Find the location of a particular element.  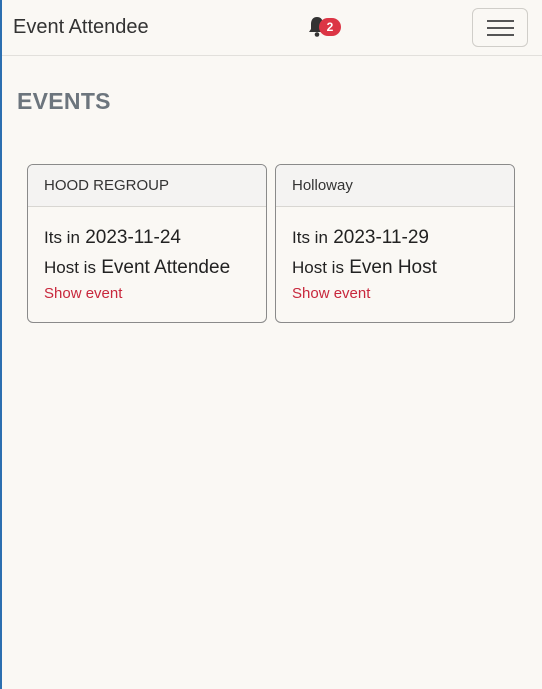

event-date-line: Its in 2023-11-29 is located at coordinates (395, 238).